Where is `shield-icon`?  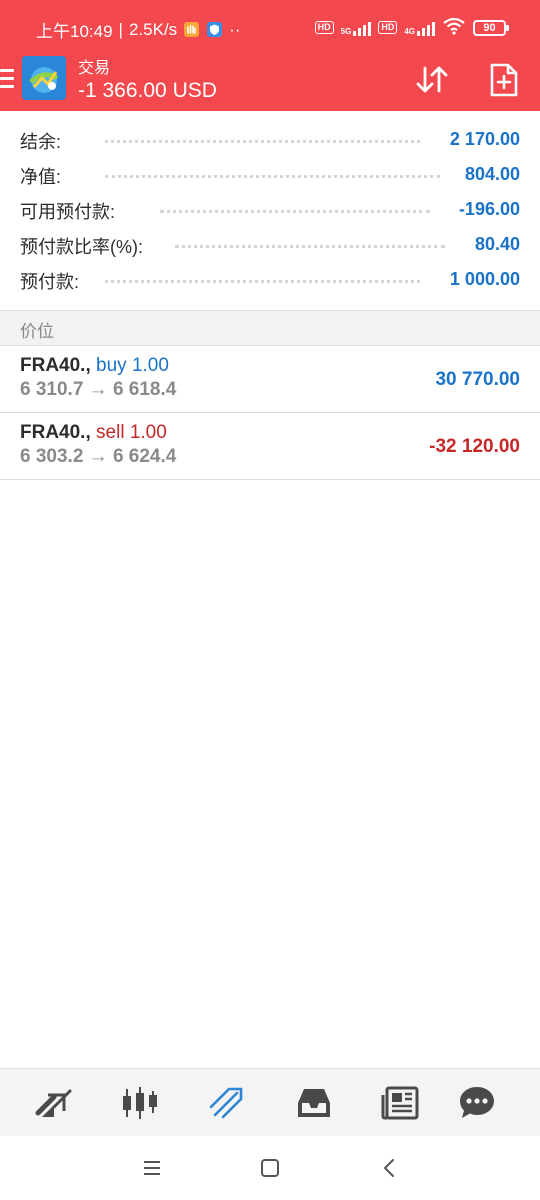
shield-icon is located at coordinates (214, 29).